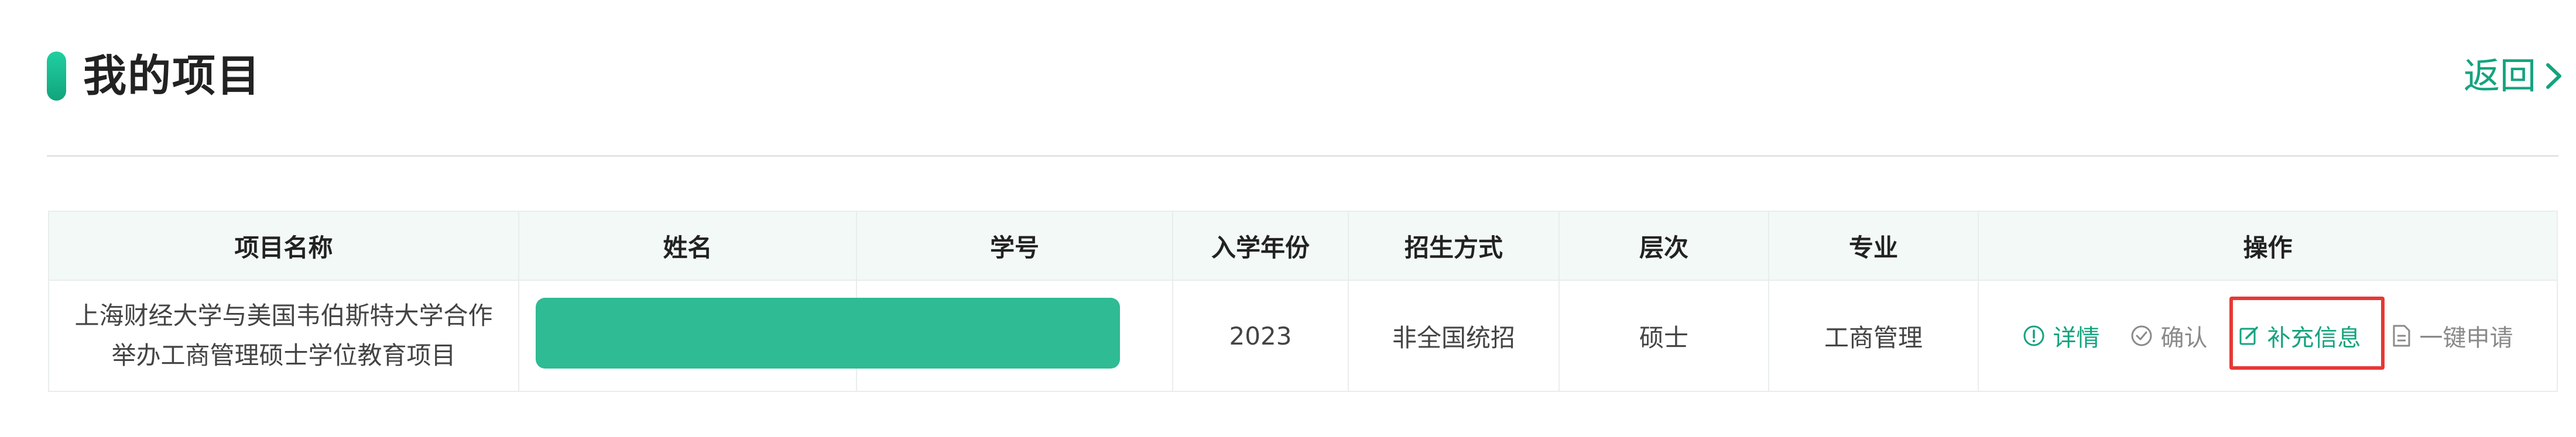 Image resolution: width=2576 pixels, height=437 pixels. Describe the element at coordinates (283, 246) in the screenshot. I see `header-project-name: 项目名称` at that location.